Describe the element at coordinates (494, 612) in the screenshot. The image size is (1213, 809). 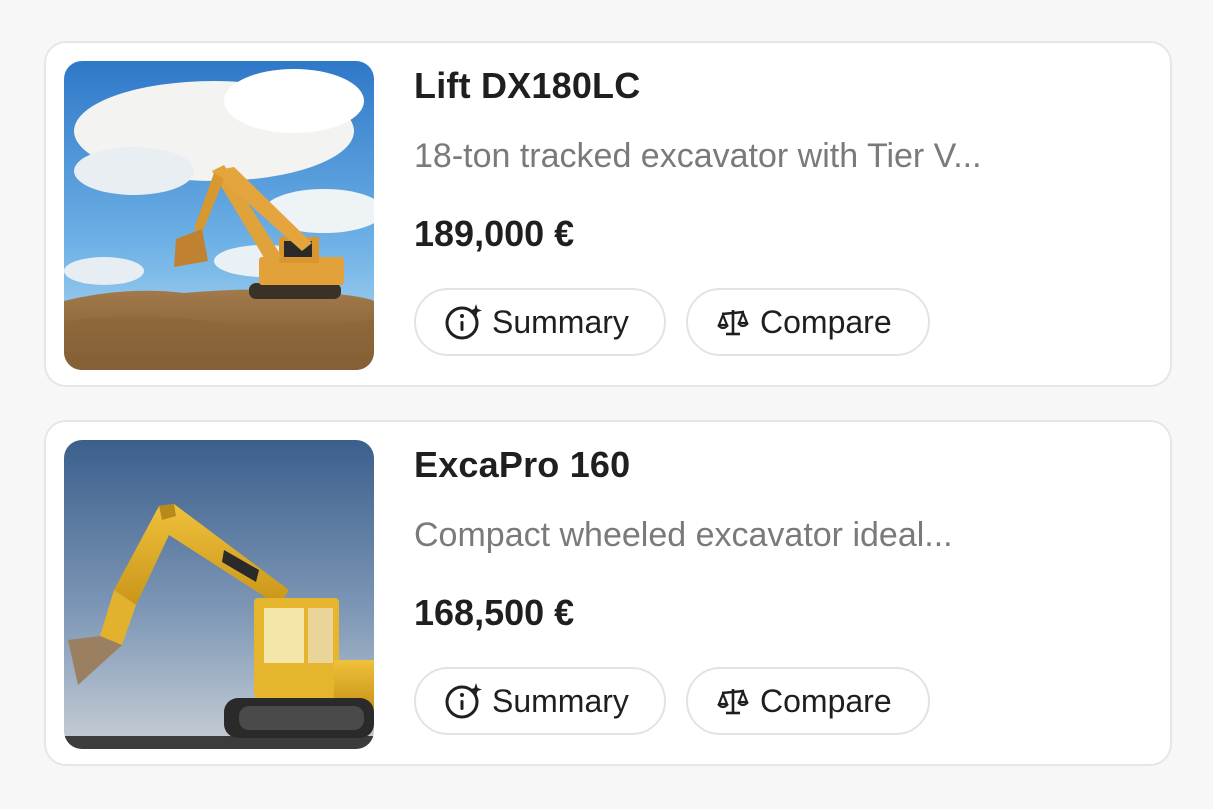
I see `listing-price: 168,500 €` at that location.